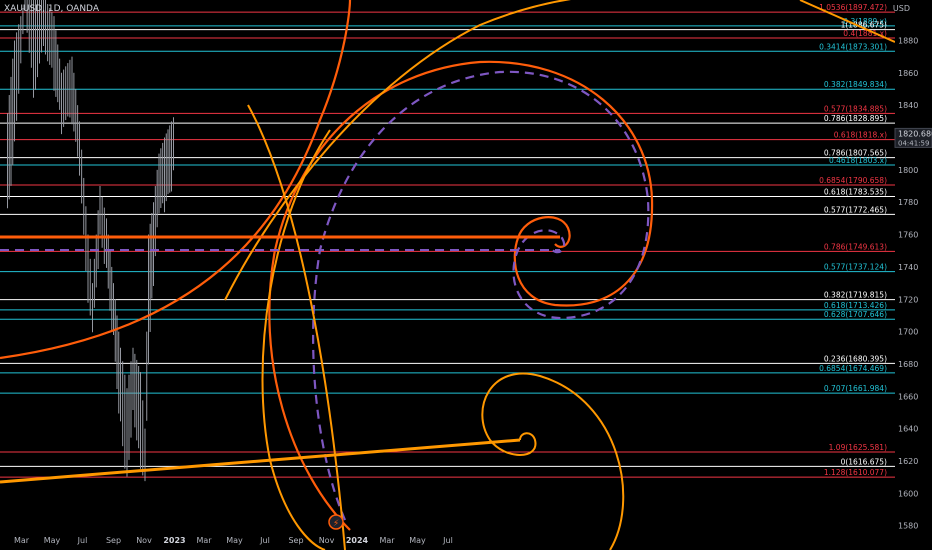  I want to click on fib-level-label: 0.628(1707.646), so click(855, 314).